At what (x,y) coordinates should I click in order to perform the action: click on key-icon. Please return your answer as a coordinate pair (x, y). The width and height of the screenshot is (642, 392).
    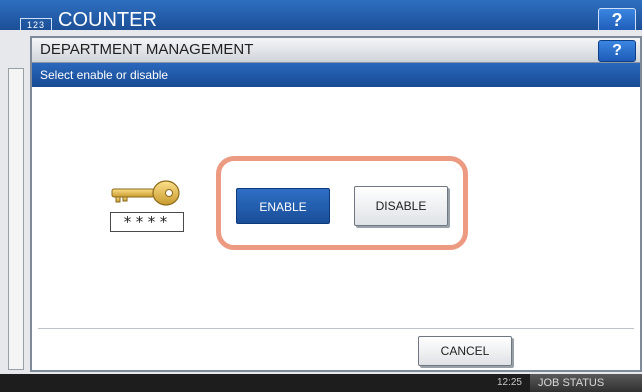
    Looking at the image, I should click on (145, 193).